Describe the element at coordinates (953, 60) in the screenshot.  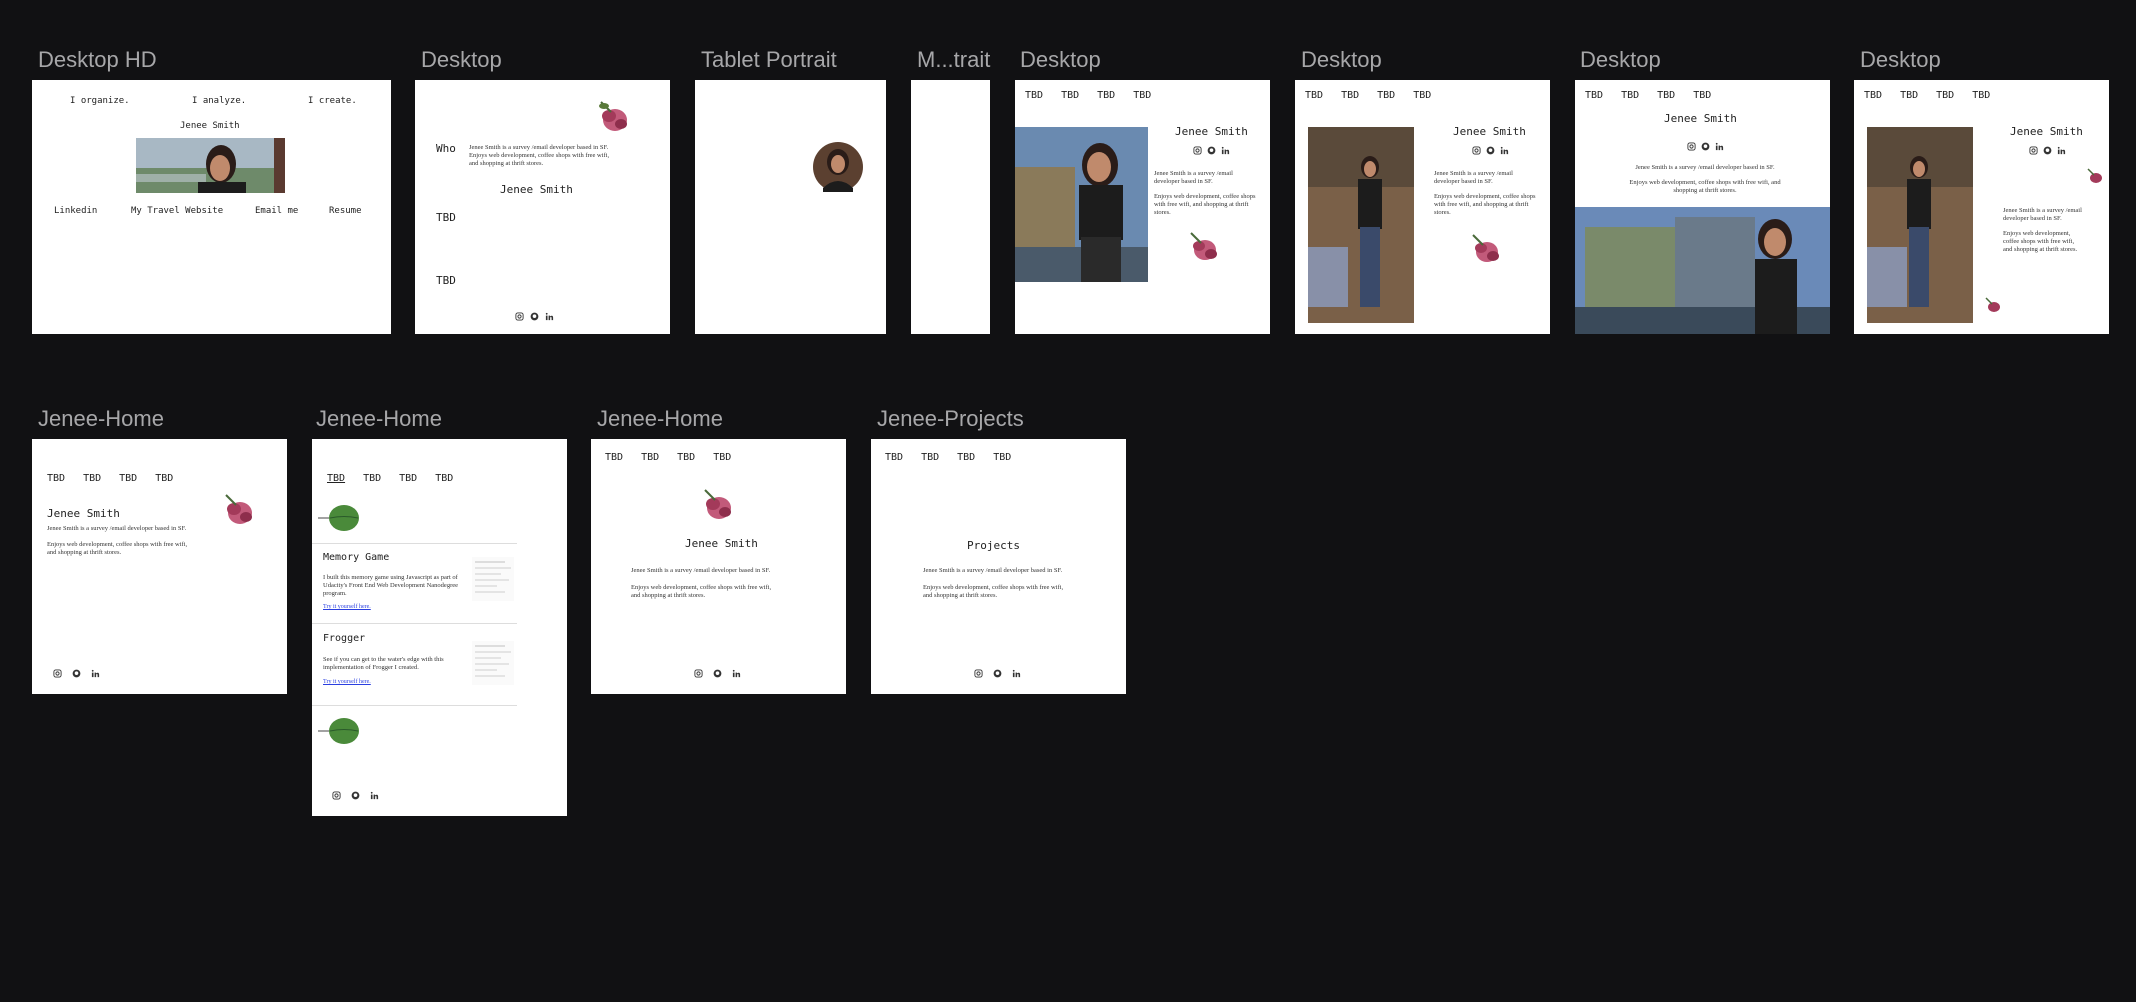
I see `frame-label-mobile-portrait: M...trait` at that location.